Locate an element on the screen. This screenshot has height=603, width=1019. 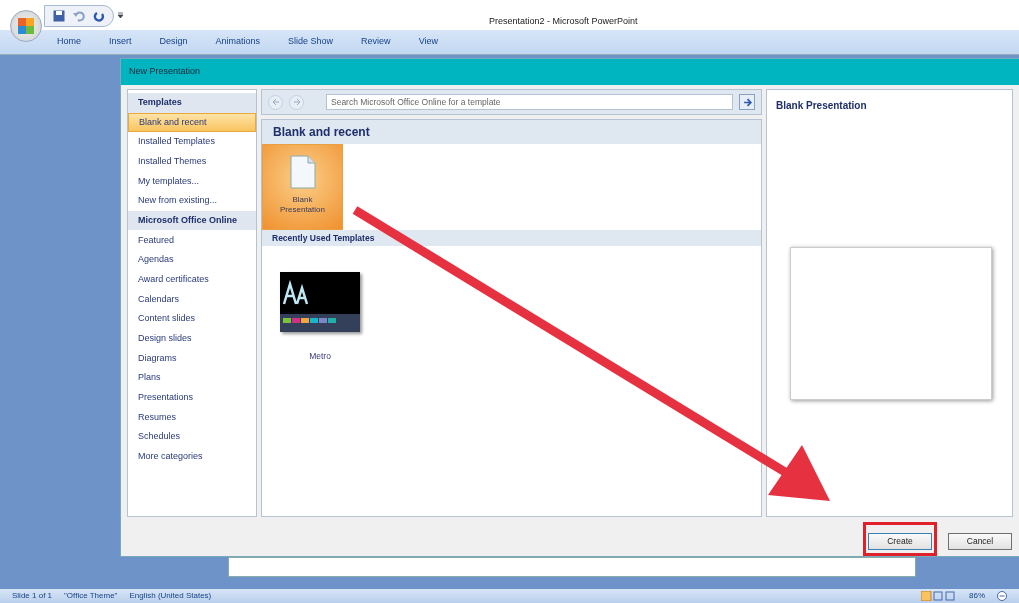
customize-arrow-icon is located at coordinates (120, 15).